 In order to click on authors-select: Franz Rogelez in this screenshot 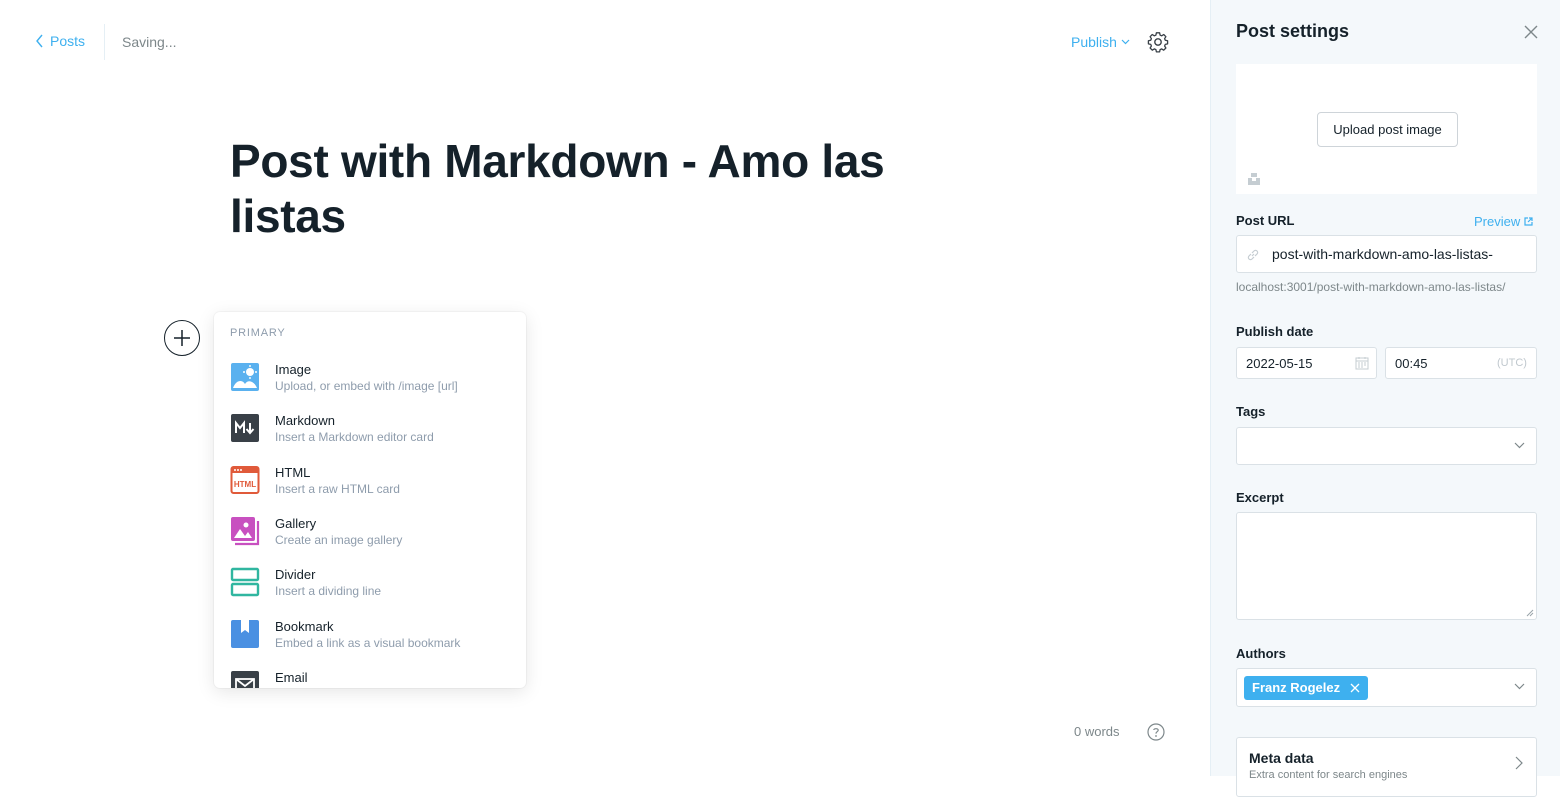, I will do `click(1386, 687)`.